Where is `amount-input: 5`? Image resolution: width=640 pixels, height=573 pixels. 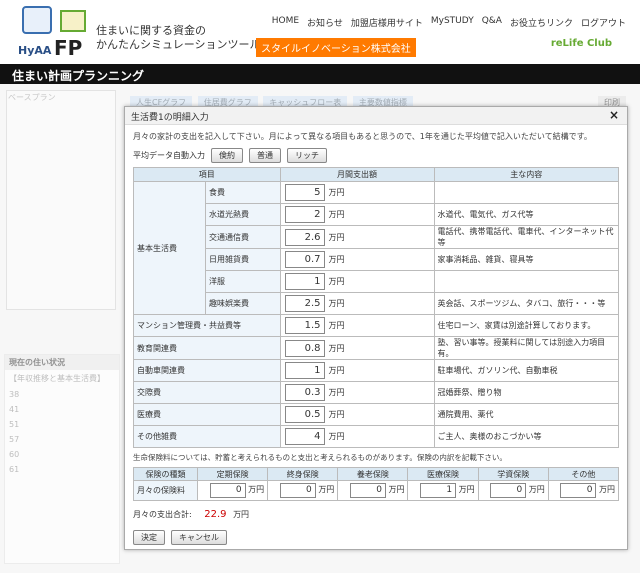
amount-input: 5 is located at coordinates (304, 192).